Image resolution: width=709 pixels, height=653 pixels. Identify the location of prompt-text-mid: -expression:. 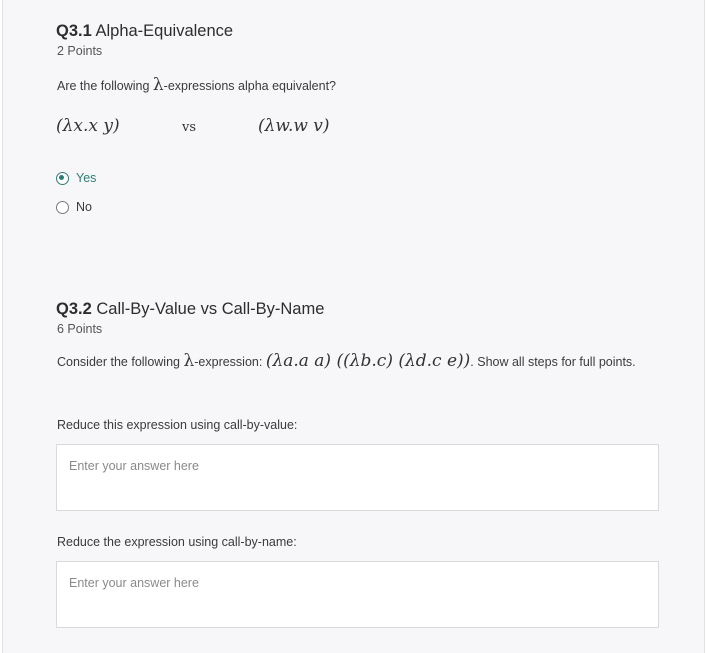
(230, 362).